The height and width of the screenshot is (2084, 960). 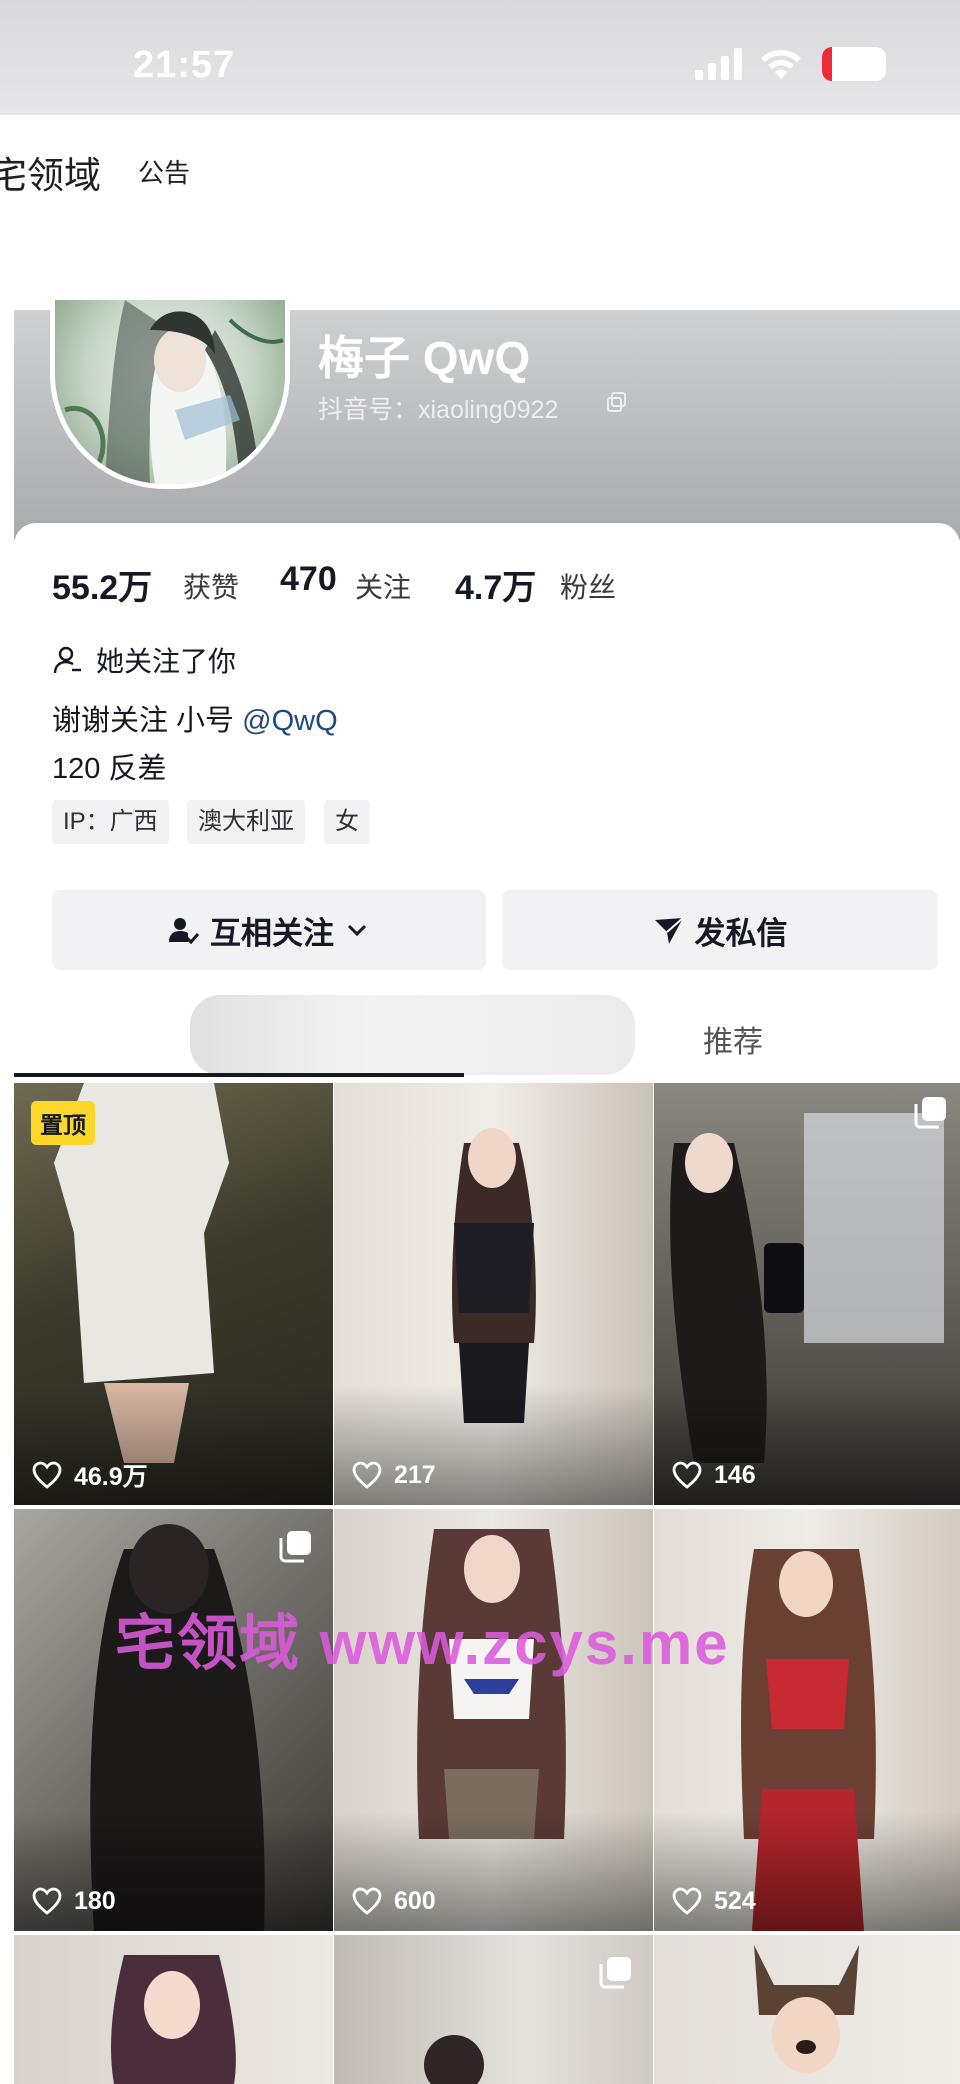 What do you see at coordinates (495, 584) in the screenshot?
I see `stat-fans-value: 4.7万` at bounding box center [495, 584].